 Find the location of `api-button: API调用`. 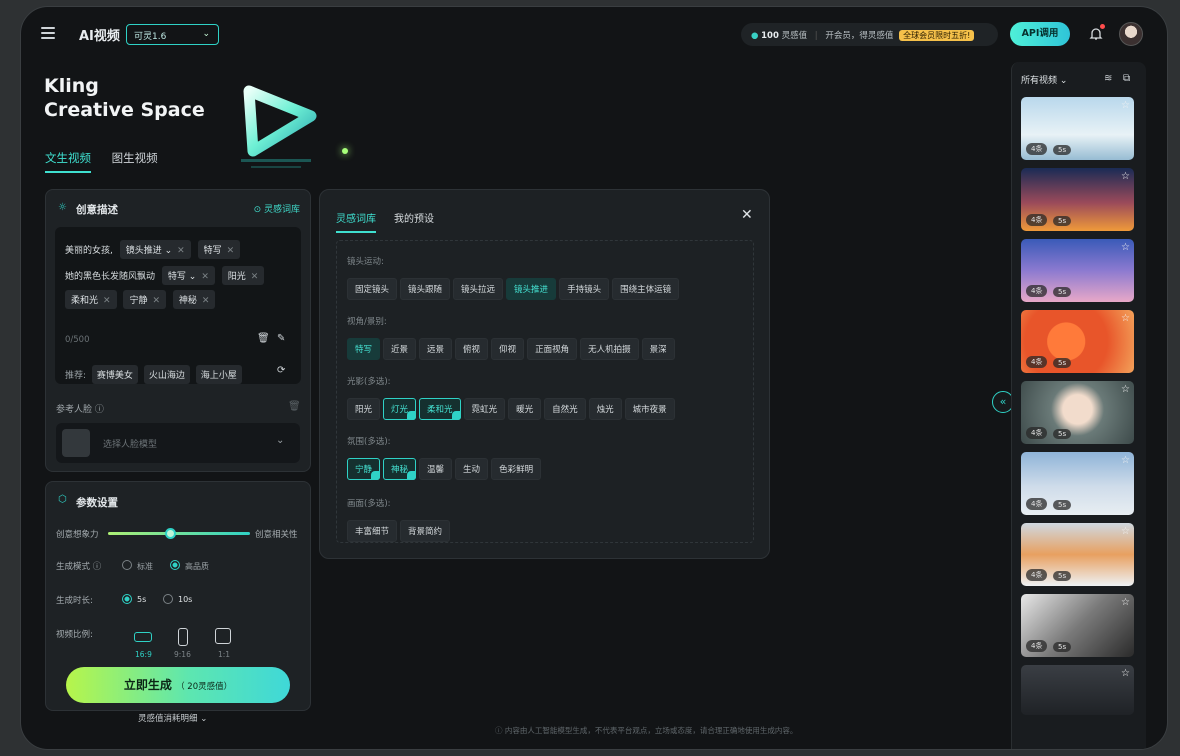

api-button: API调用 is located at coordinates (1040, 34).